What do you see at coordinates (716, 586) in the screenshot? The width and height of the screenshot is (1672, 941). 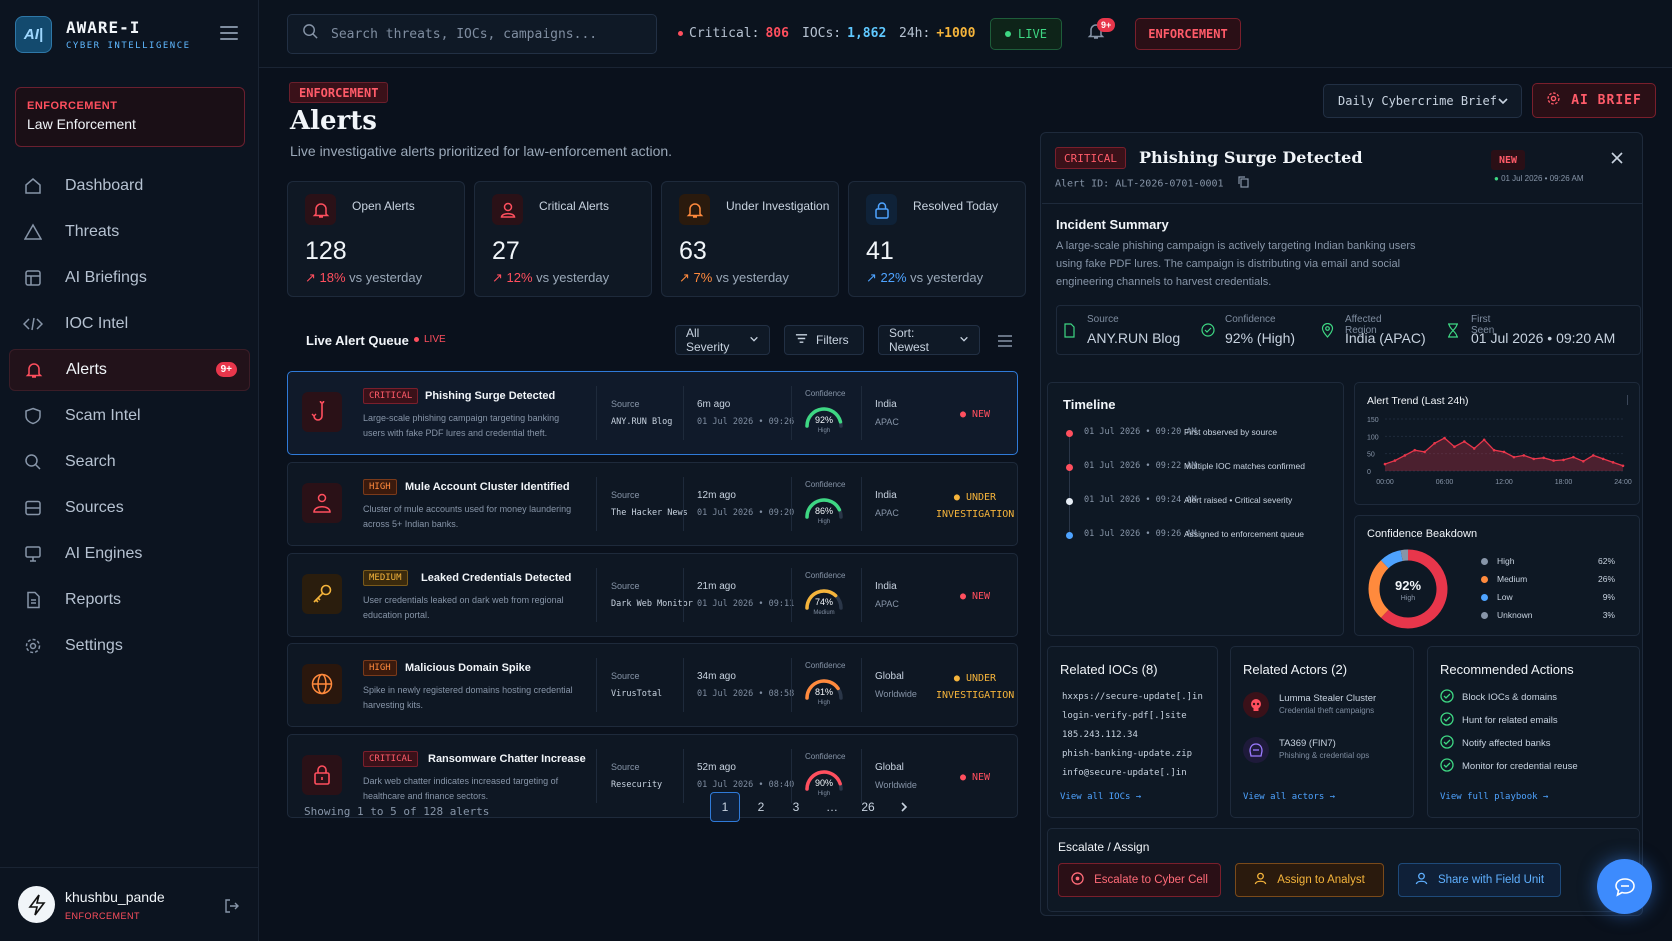 I see `time-ago: 21m ago` at bounding box center [716, 586].